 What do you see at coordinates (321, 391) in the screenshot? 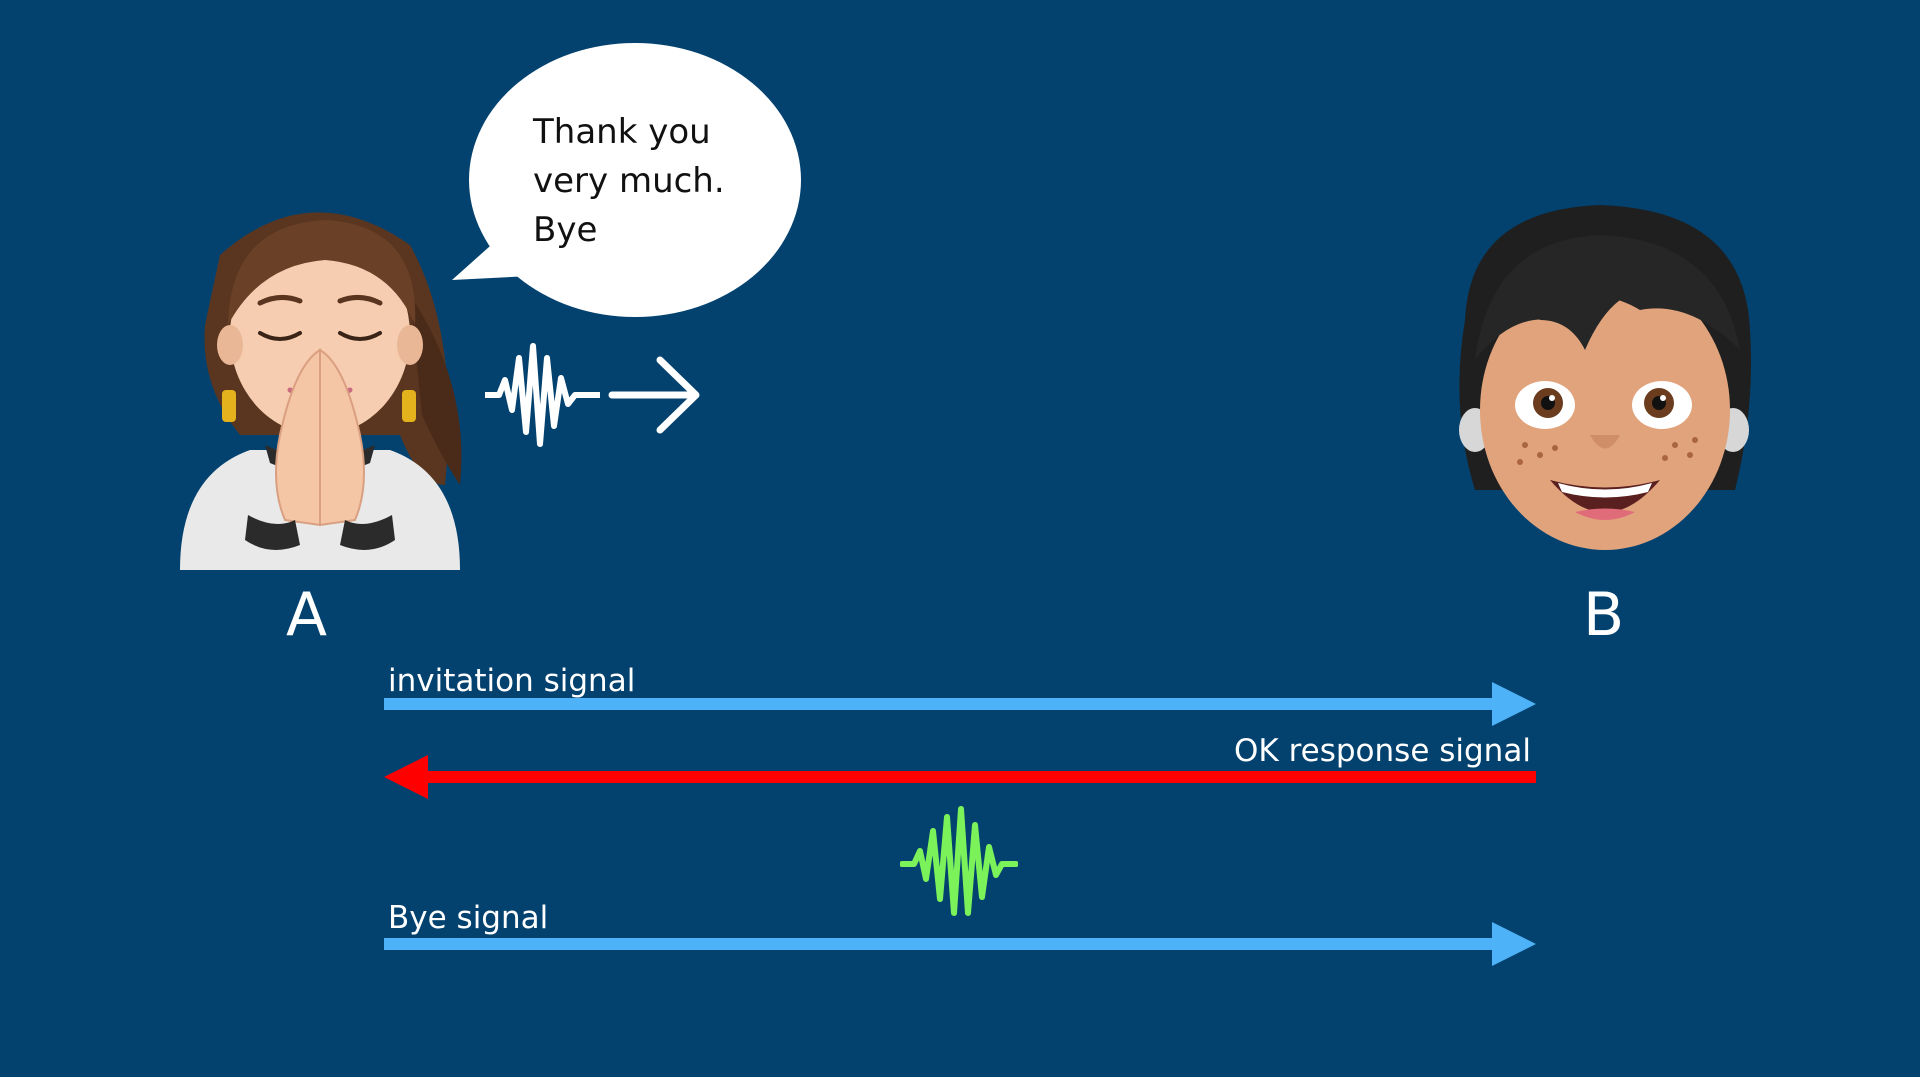
I see `woman-bowing-thanks-avatar-icon` at bounding box center [321, 391].